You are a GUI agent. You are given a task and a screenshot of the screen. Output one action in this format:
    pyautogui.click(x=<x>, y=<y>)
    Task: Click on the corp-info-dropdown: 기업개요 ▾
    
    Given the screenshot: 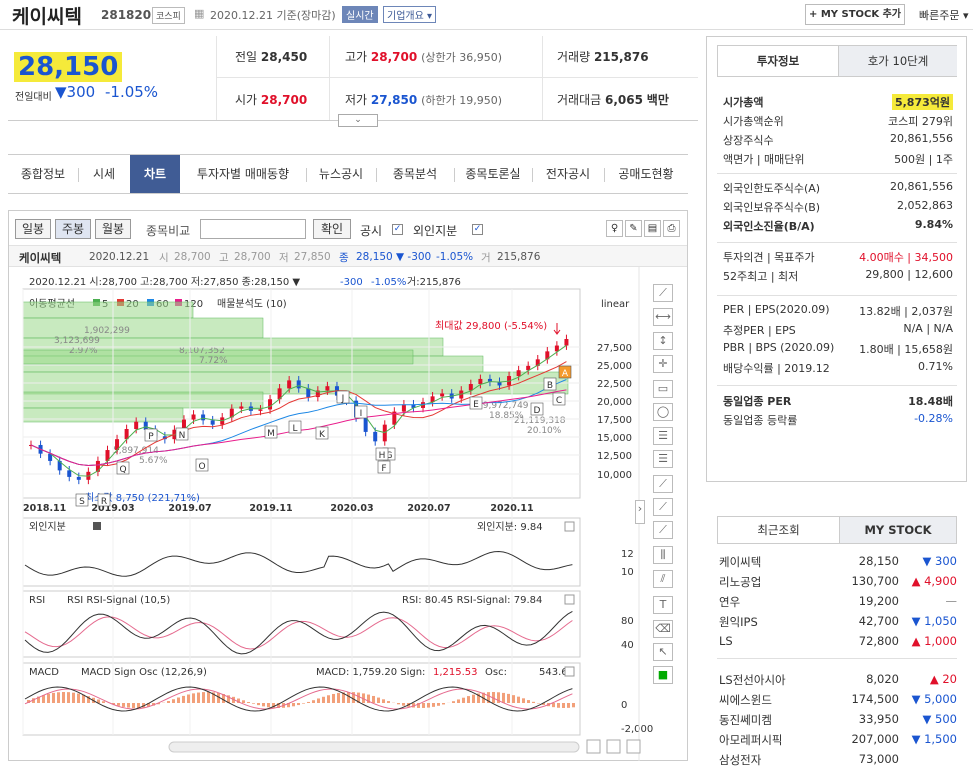 What is the action you would take?
    pyautogui.click(x=409, y=14)
    